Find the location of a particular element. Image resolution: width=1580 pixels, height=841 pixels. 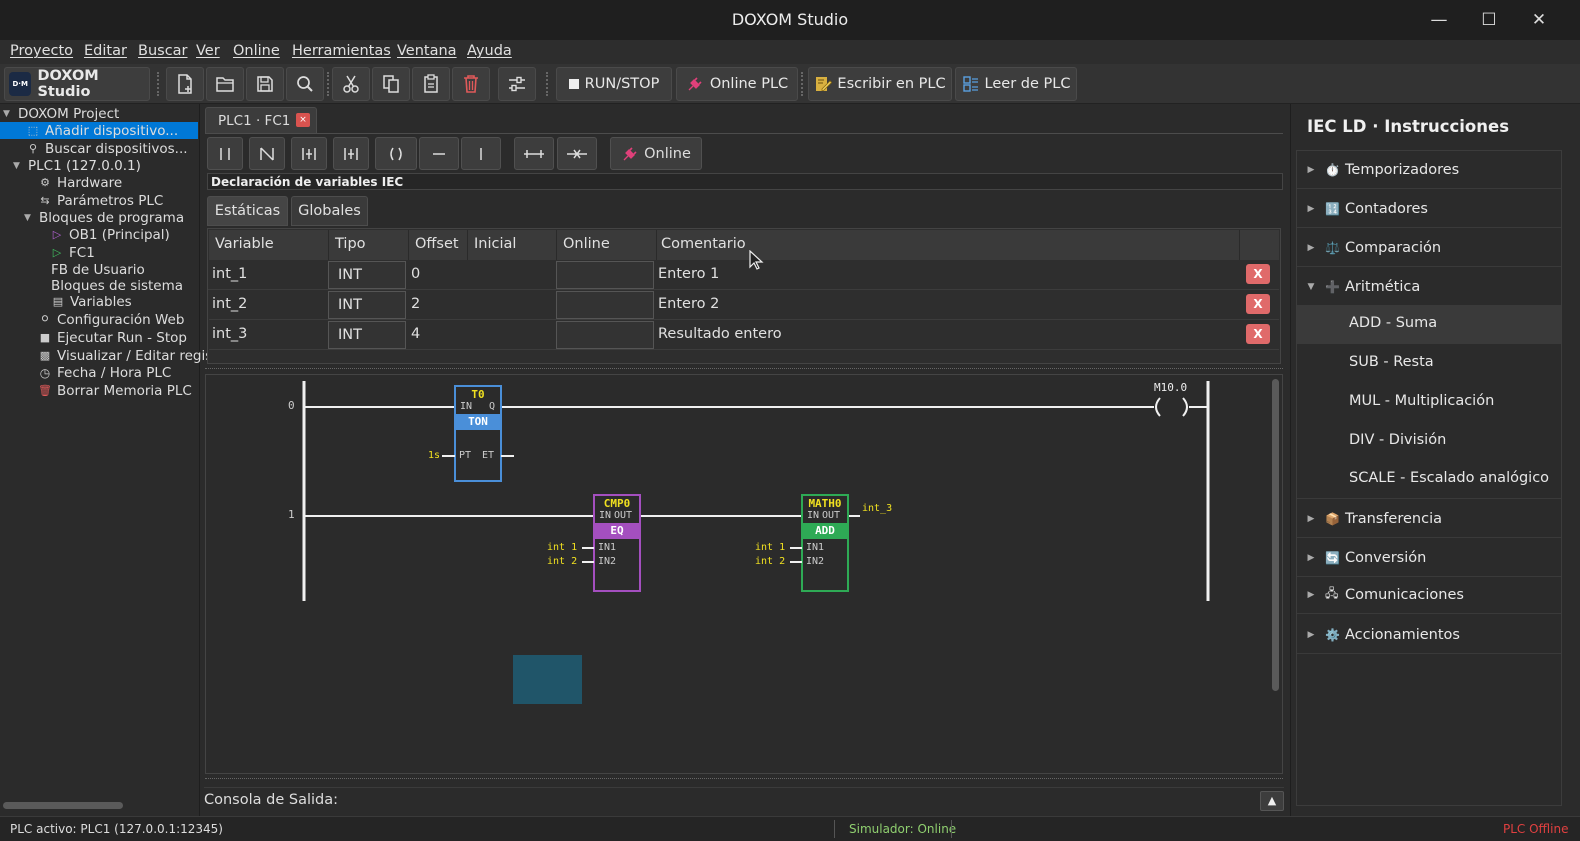

run-stop-button: RUN/STOP is located at coordinates (614, 84).